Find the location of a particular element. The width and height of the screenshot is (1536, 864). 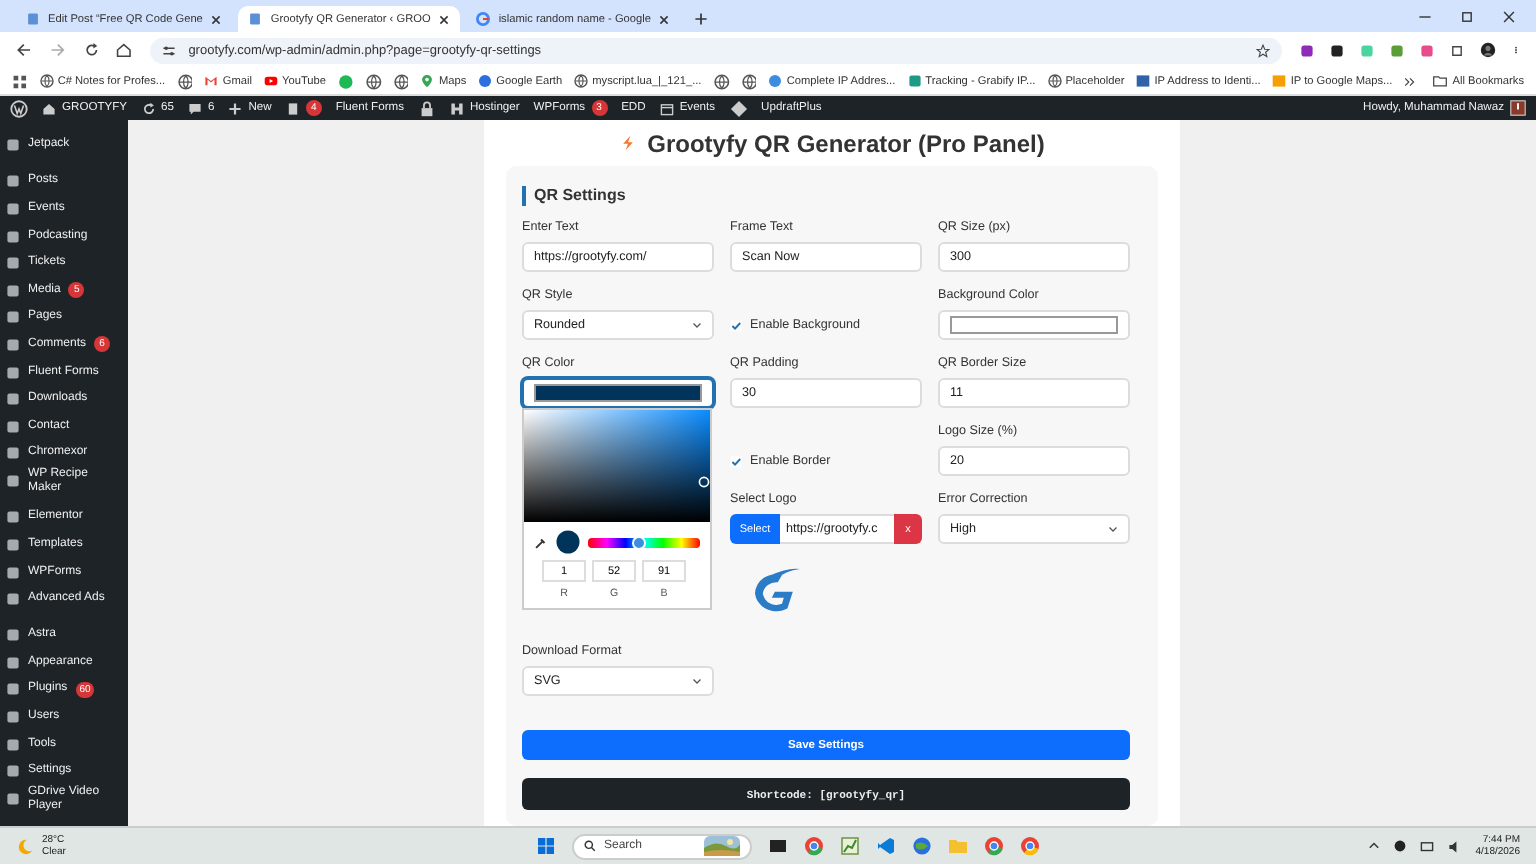

lock-icon is located at coordinates (426, 108).